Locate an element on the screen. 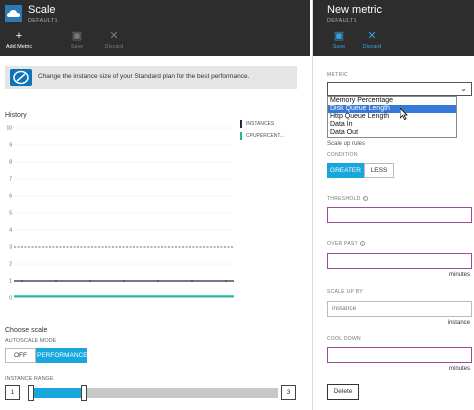 Image resolution: width=474 pixels, height=410 pixels. metric-option: Data In is located at coordinates (392, 125).